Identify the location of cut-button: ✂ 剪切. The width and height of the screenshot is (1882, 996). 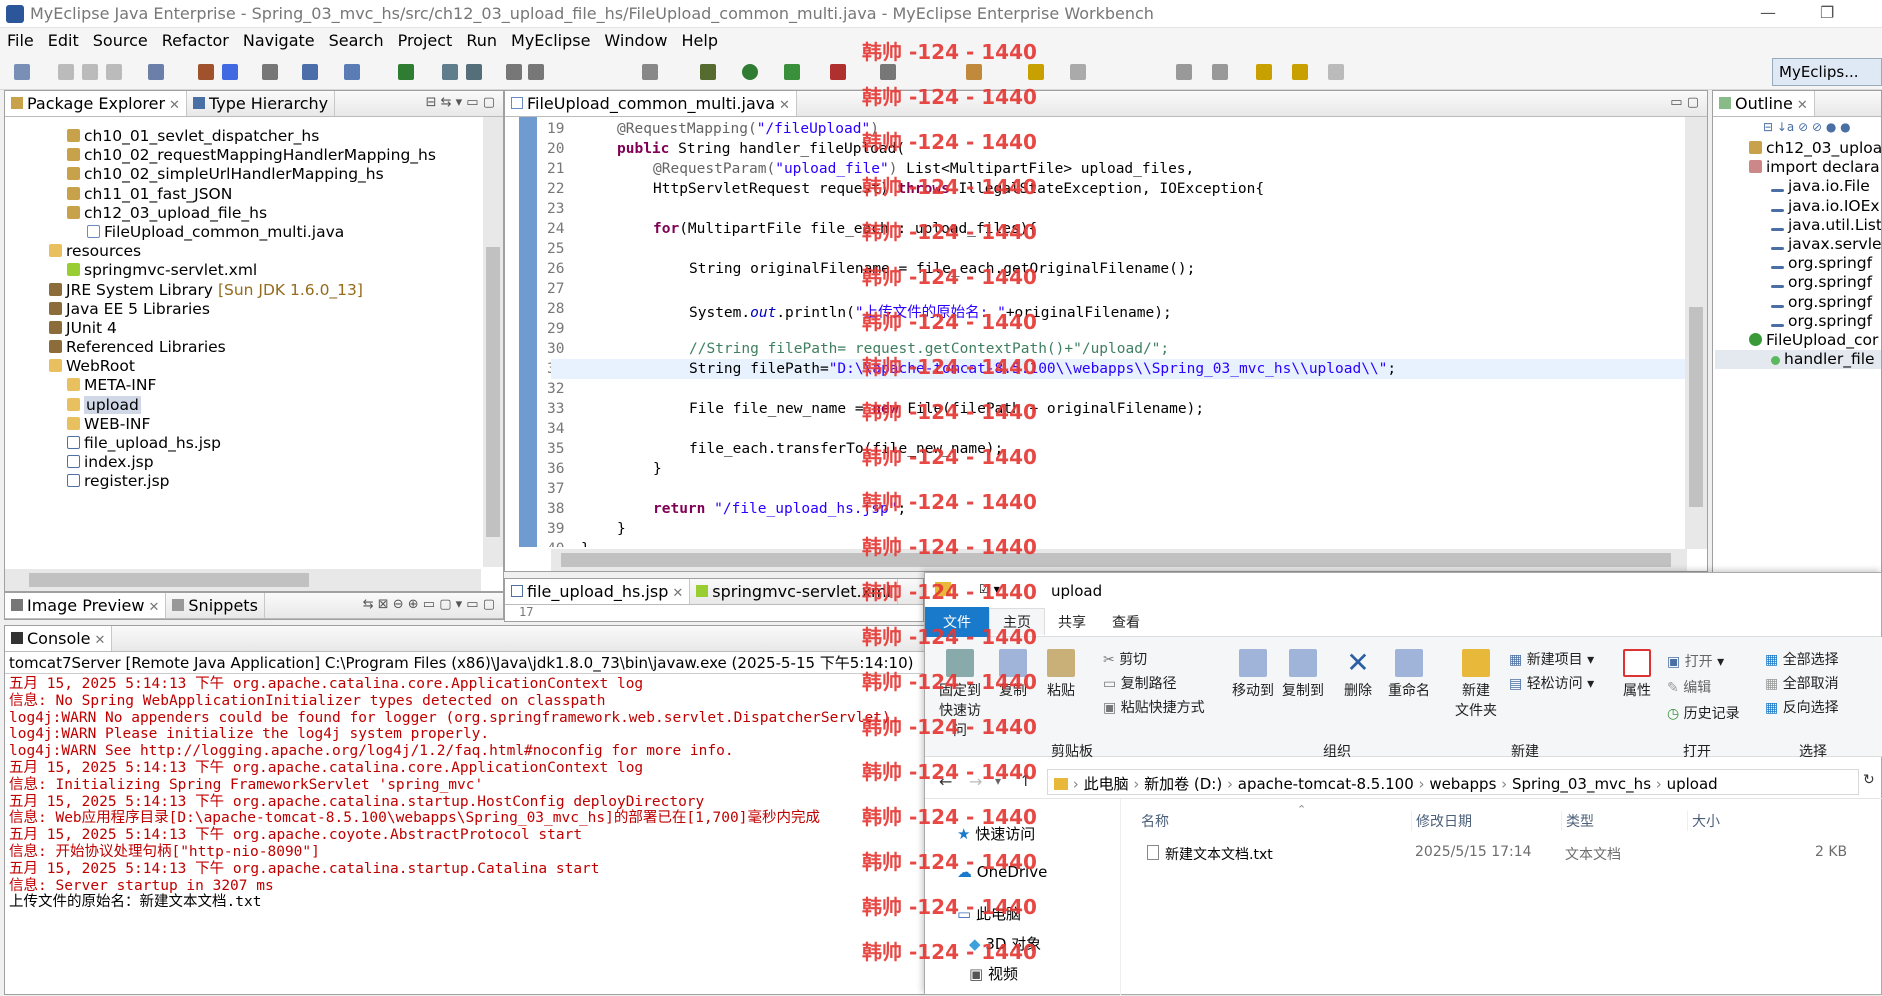
(1125, 659).